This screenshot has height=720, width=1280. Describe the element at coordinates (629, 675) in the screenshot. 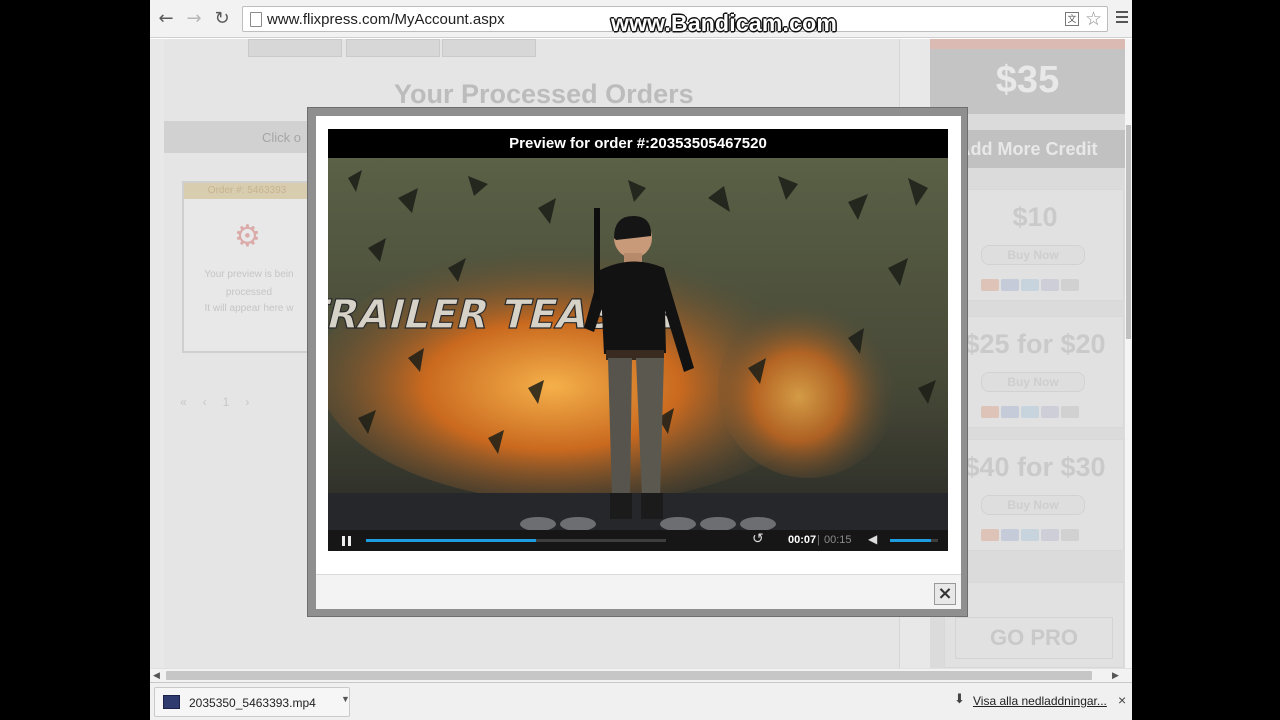

I see `scrollbar-thumb` at that location.